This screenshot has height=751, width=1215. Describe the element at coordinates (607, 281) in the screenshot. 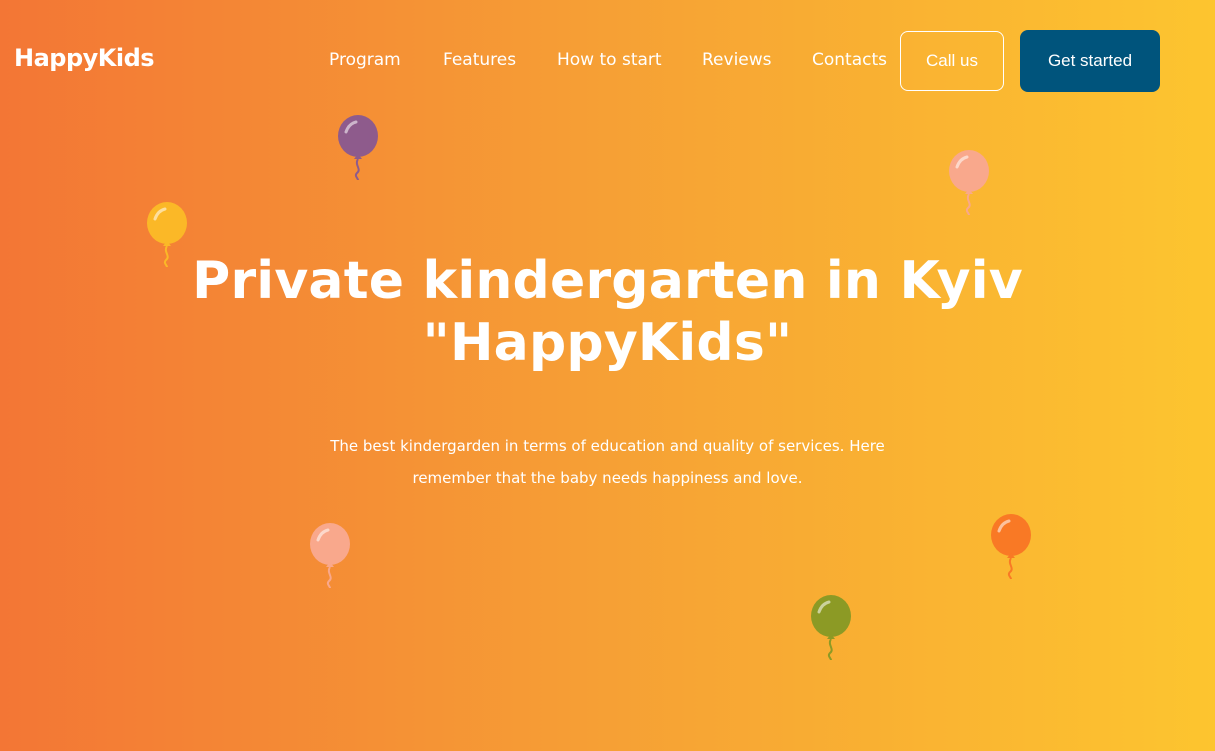

I see `hero-title-line-1: Private kindergarten in Kyiv` at that location.